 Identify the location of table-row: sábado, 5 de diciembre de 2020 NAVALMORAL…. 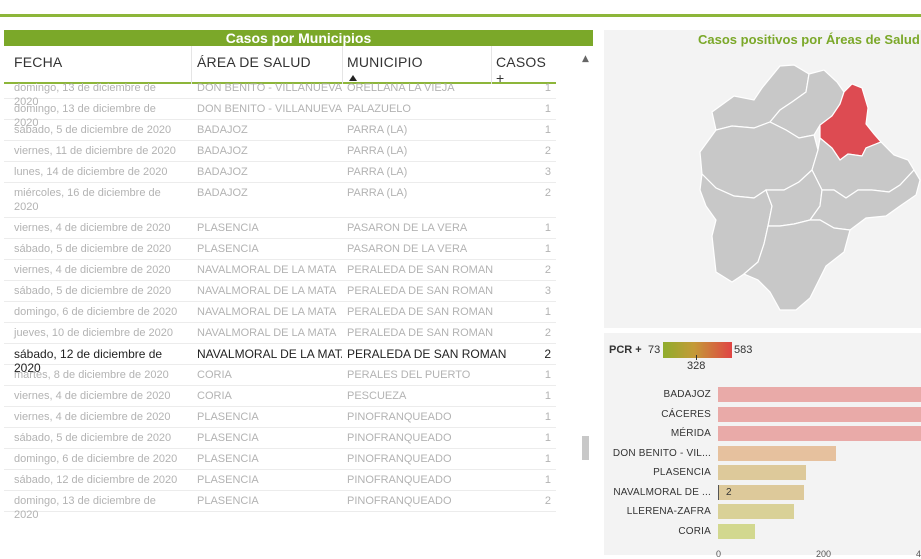
(280, 291).